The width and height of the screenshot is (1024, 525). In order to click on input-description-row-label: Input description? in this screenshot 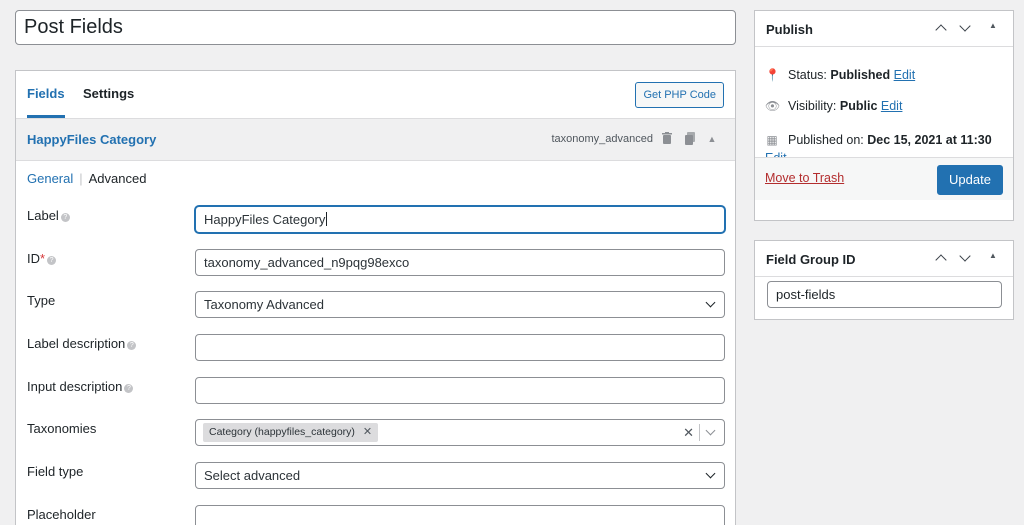, I will do `click(80, 386)`.